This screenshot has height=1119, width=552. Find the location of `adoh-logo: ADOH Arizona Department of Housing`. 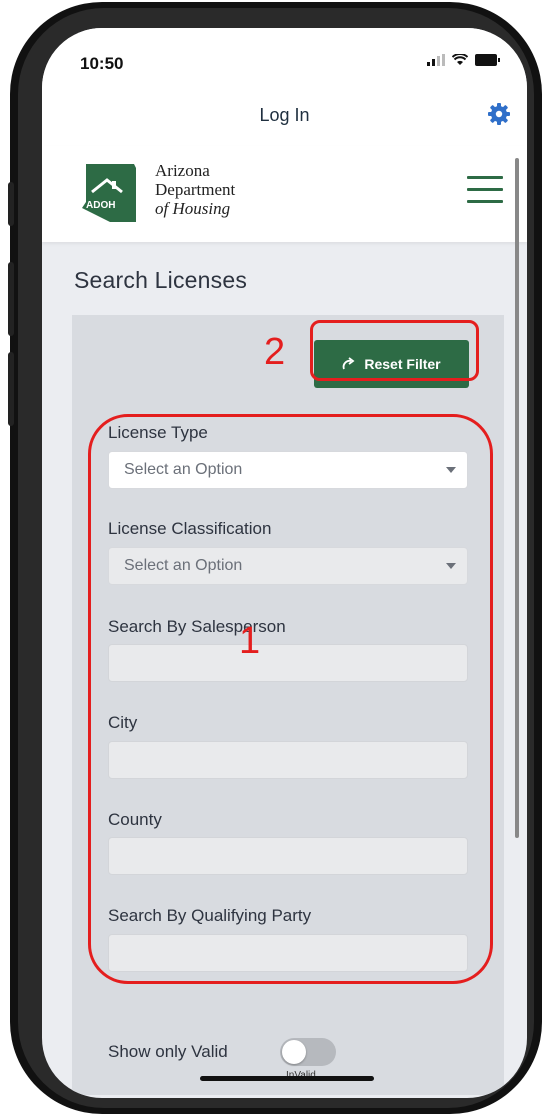

adoh-logo: ADOH Arizona Department of Housing is located at coordinates (175, 193).